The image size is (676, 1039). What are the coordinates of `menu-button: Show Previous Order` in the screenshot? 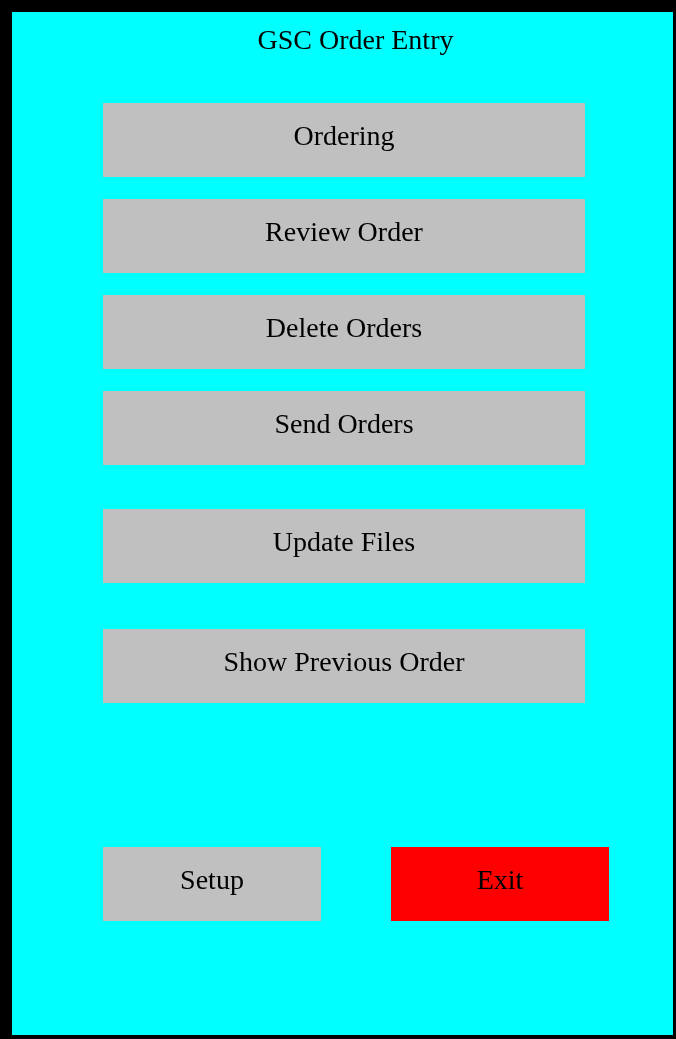 It's located at (344, 666).